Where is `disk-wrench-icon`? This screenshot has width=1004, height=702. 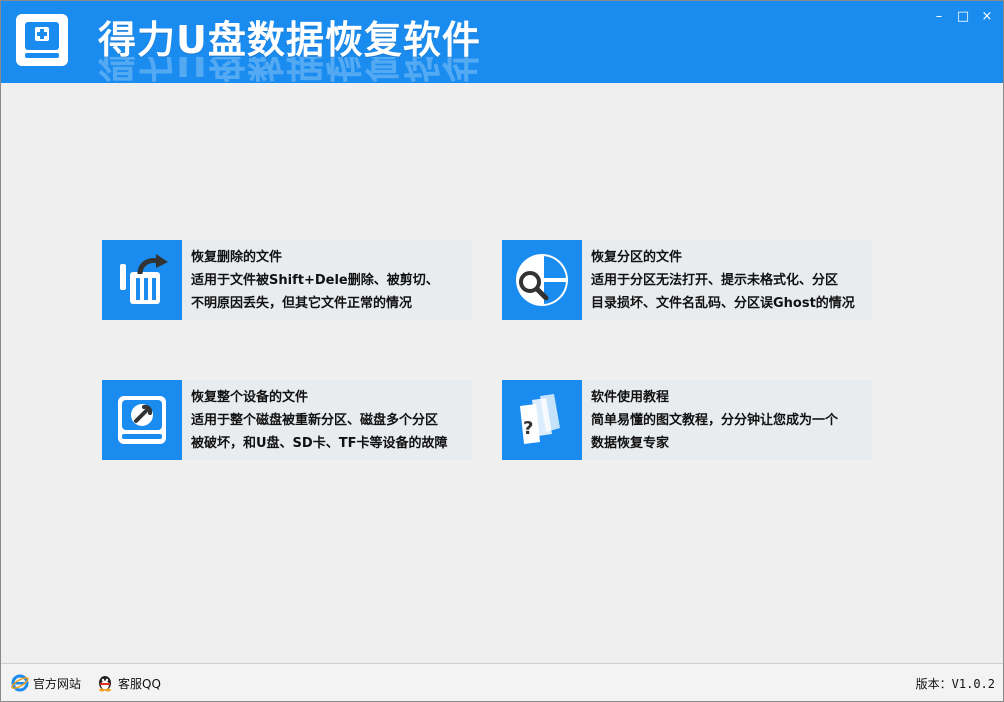 disk-wrench-icon is located at coordinates (142, 420).